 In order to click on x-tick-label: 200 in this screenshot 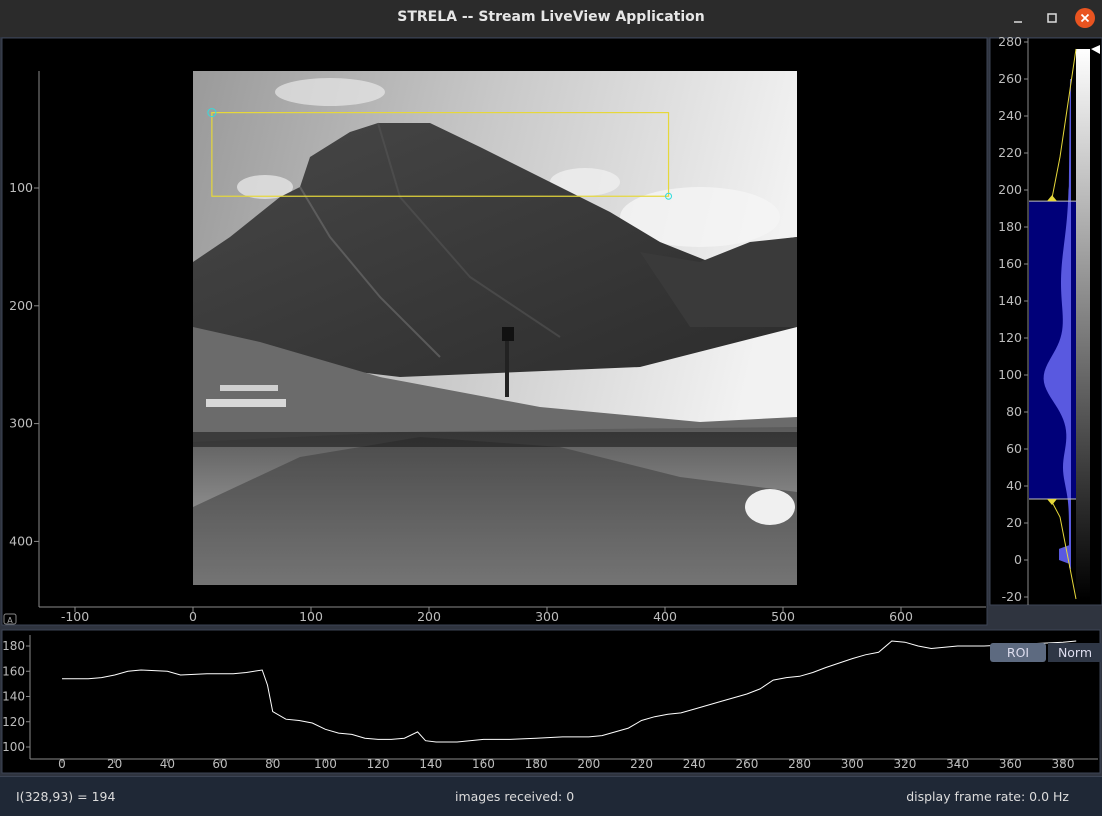, I will do `click(429, 616)`.